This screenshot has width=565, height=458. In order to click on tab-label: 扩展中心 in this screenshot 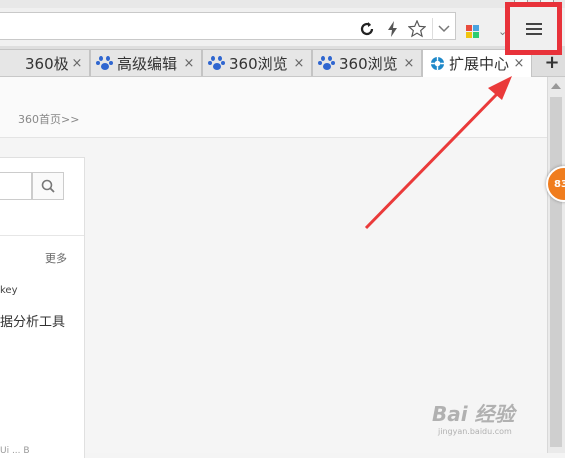, I will do `click(479, 64)`.